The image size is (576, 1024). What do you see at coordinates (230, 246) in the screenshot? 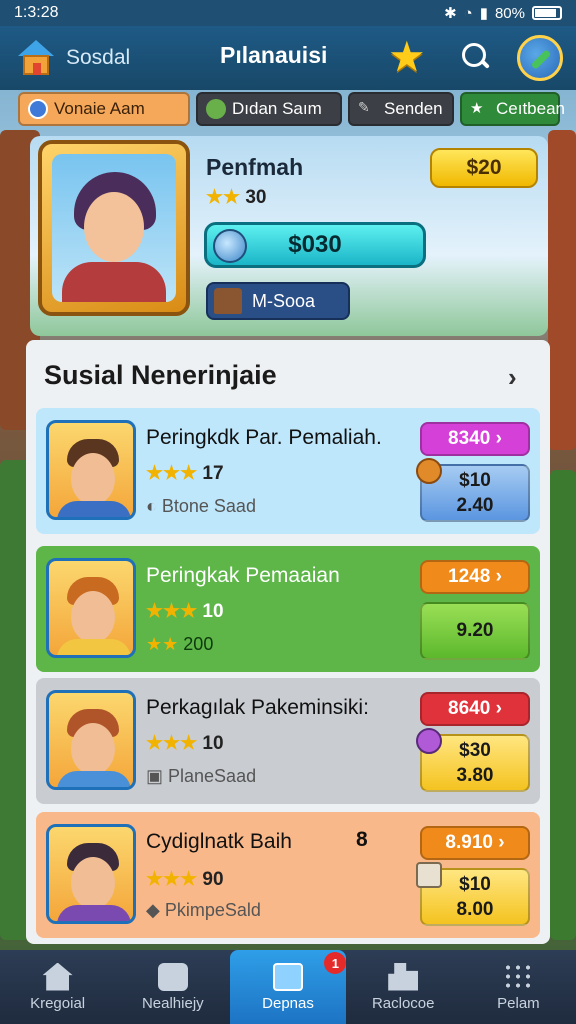
I see `coin-icon` at bounding box center [230, 246].